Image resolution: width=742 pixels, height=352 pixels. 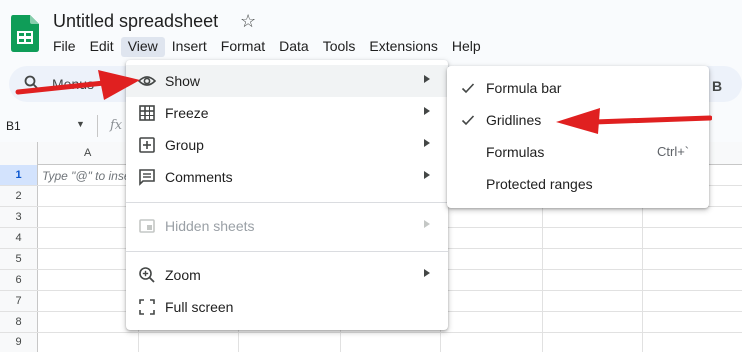 I want to click on hidden-sheet-icon, so click(x=147, y=226).